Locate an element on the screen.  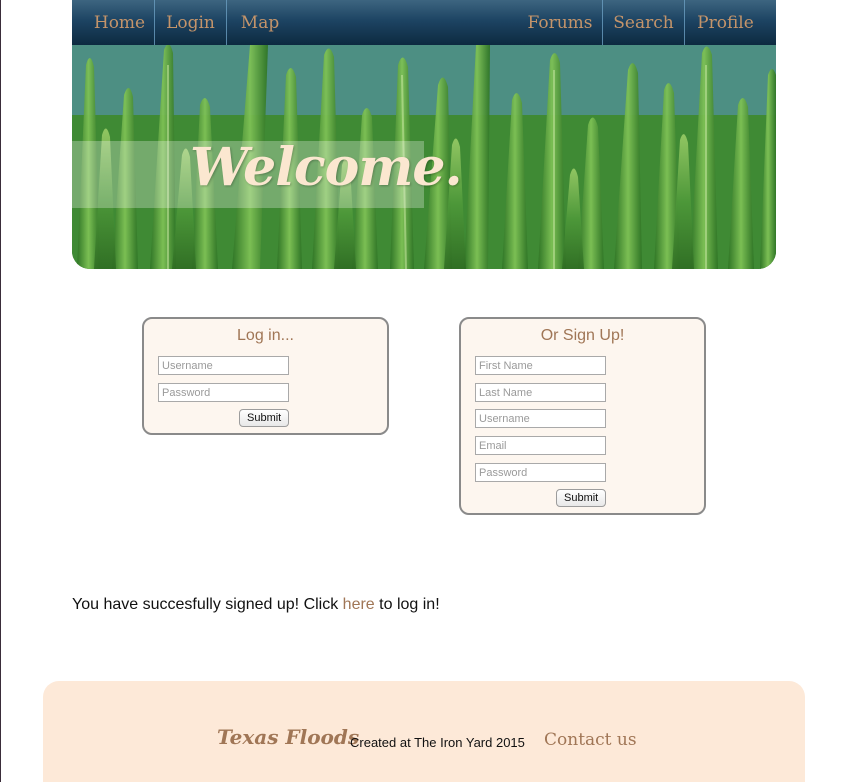
nav-map-link: Map is located at coordinates (260, 22).